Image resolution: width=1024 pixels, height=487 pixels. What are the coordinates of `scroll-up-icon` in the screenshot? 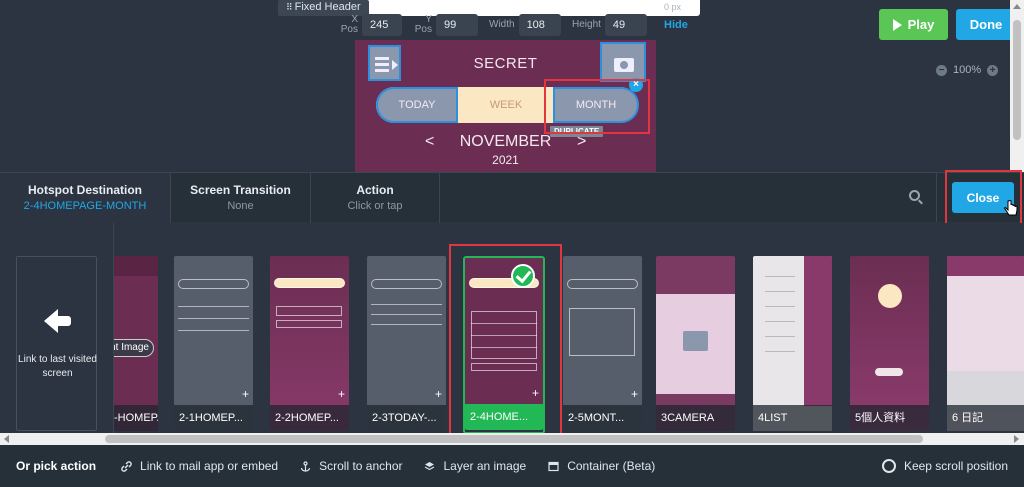 It's located at (1017, 6).